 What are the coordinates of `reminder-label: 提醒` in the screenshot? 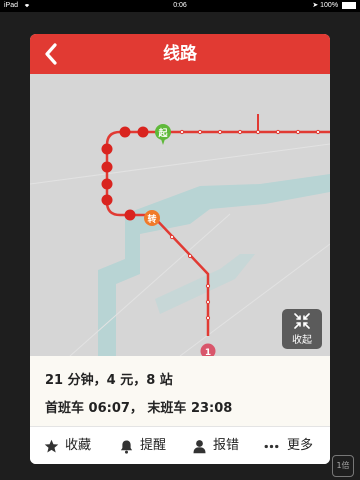 It's located at (153, 445).